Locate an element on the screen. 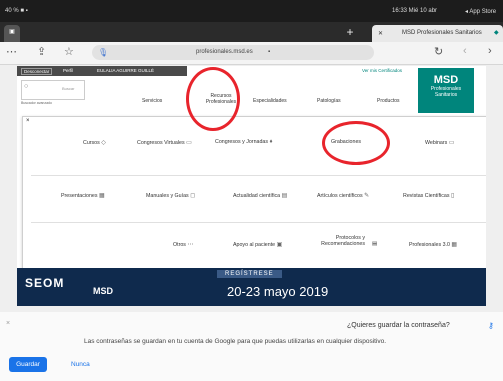 The width and height of the screenshot is (503, 381). address-bar-row: ⋯ ⇪ ☆ 🎙 profesionales.msd.es ▪ ↻ ‹ › is located at coordinates (251, 53).